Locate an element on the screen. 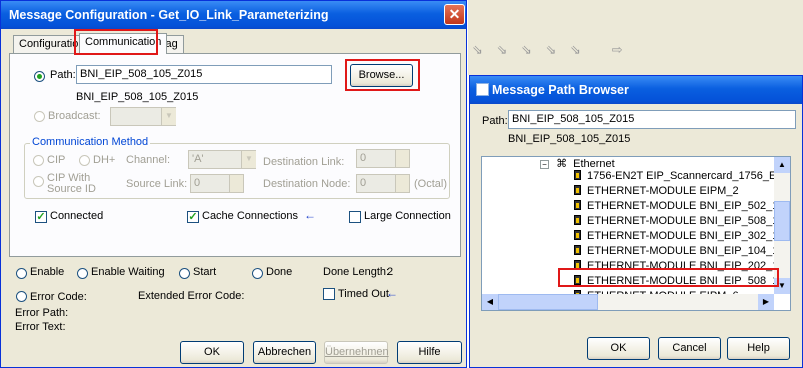  timed-out-label: Timed Out is located at coordinates (363, 294).